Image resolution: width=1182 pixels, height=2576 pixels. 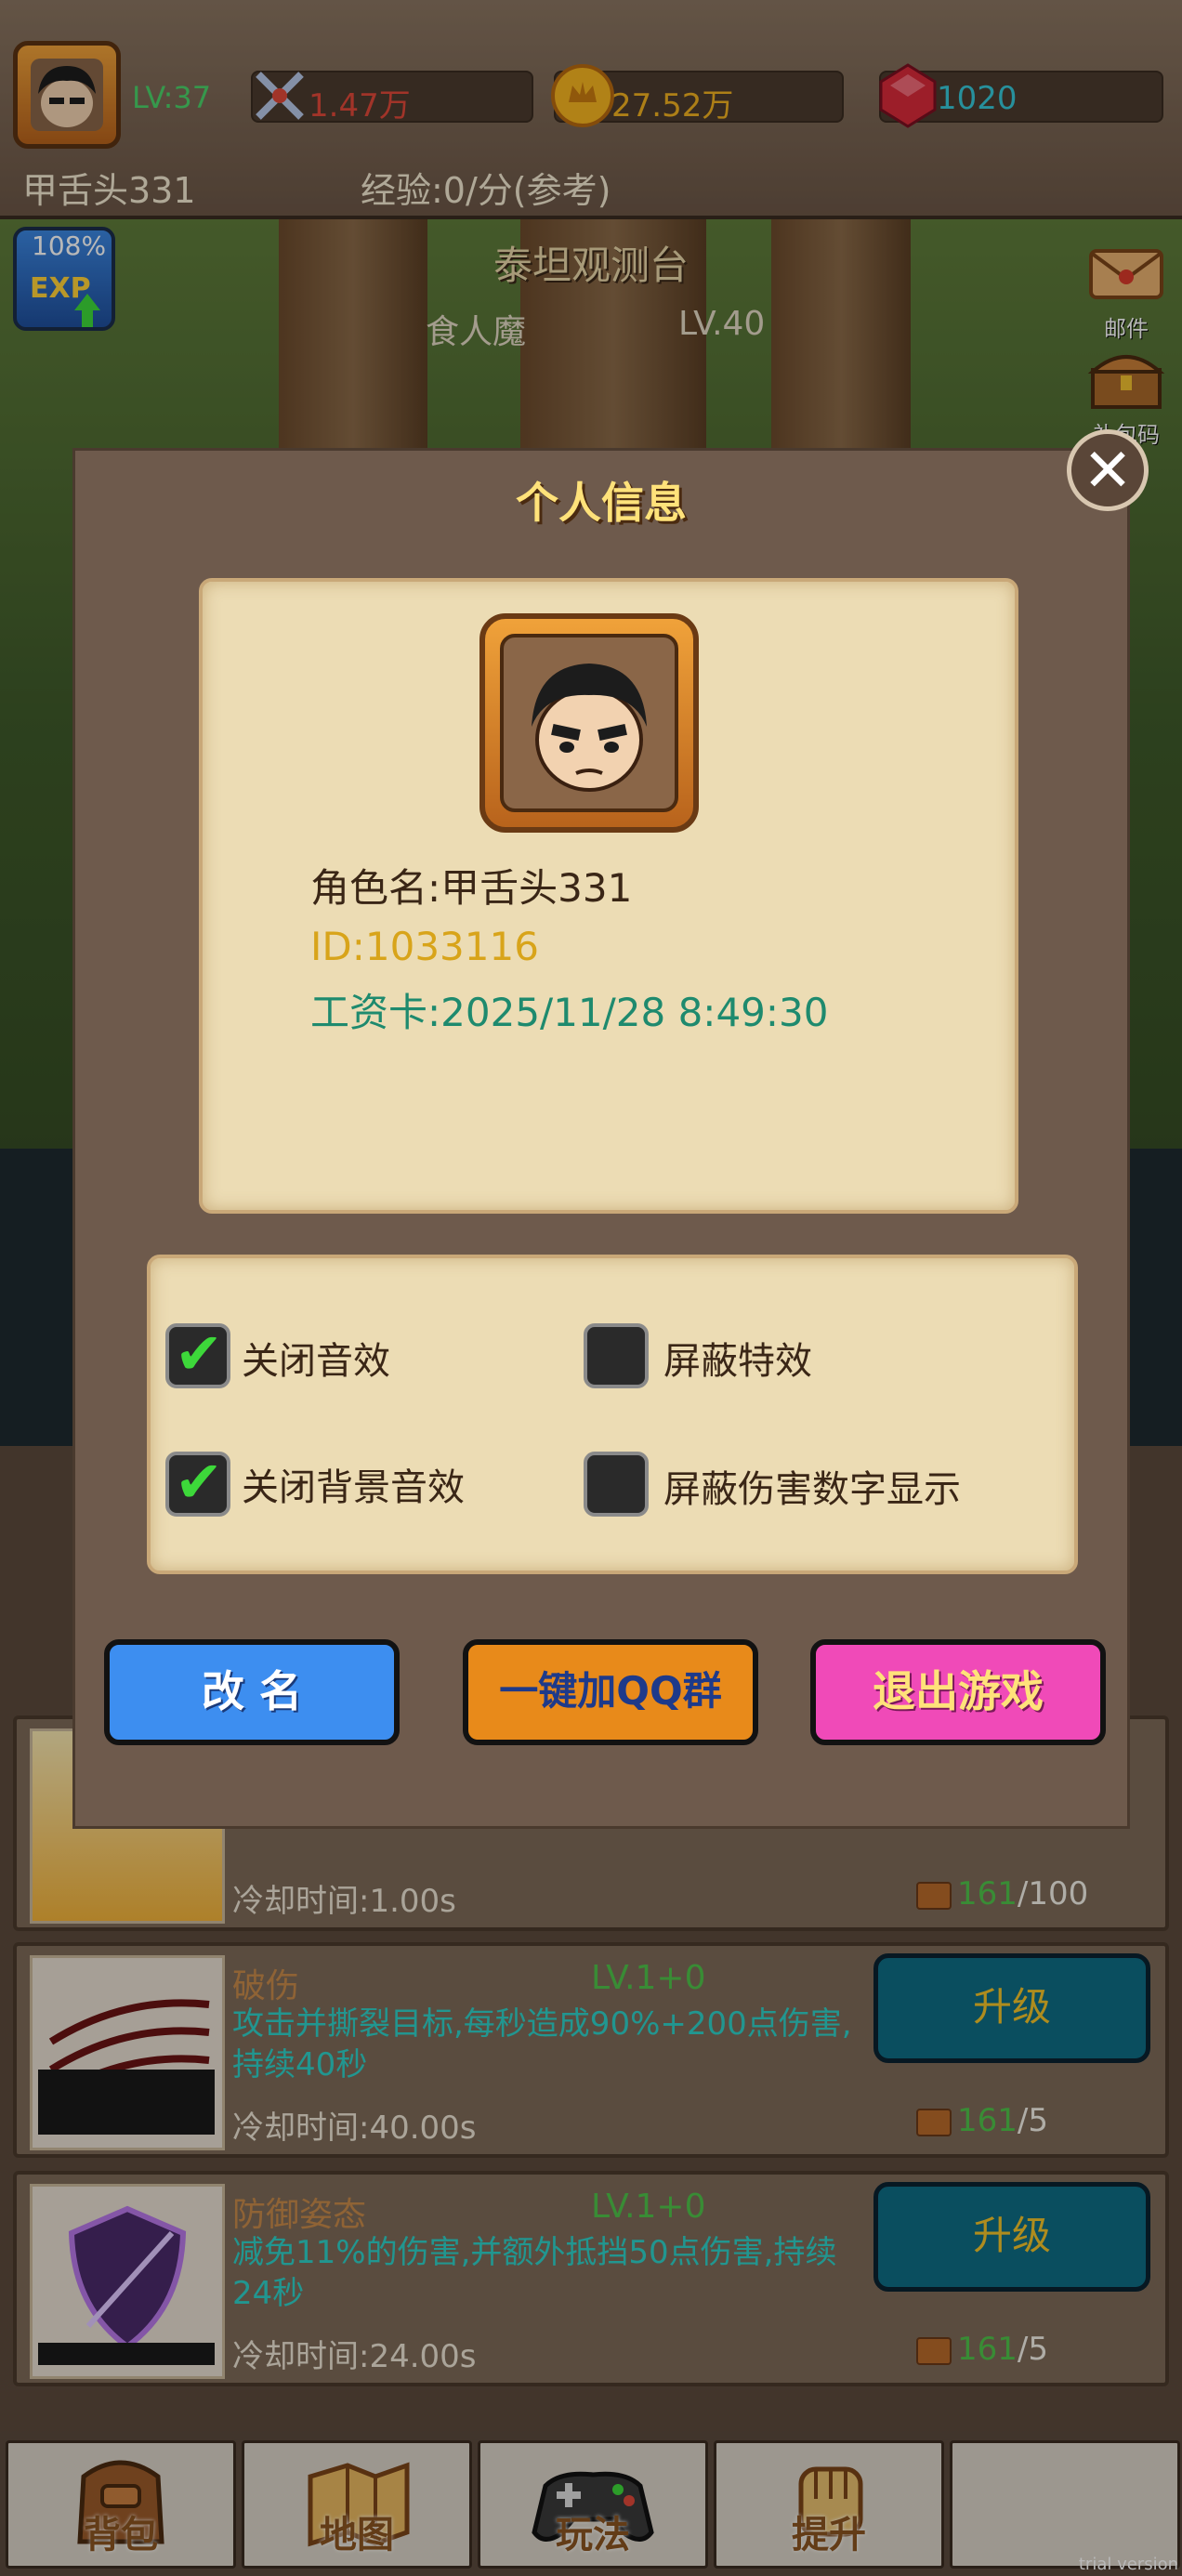 What do you see at coordinates (601, 503) in the screenshot?
I see `dialog-title: 个人信息` at bounding box center [601, 503].